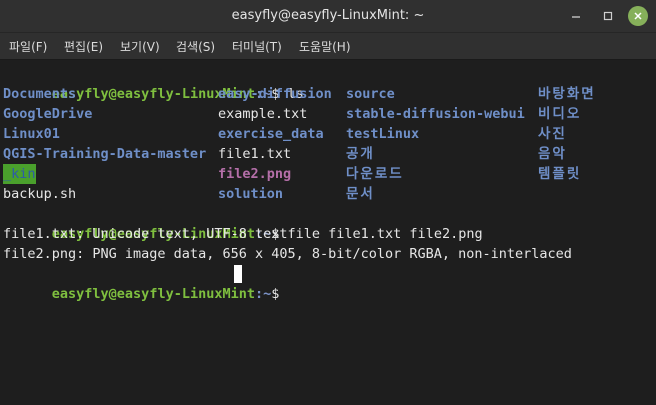 The image size is (656, 405). I want to click on menu-search: 검색(S), so click(195, 46).